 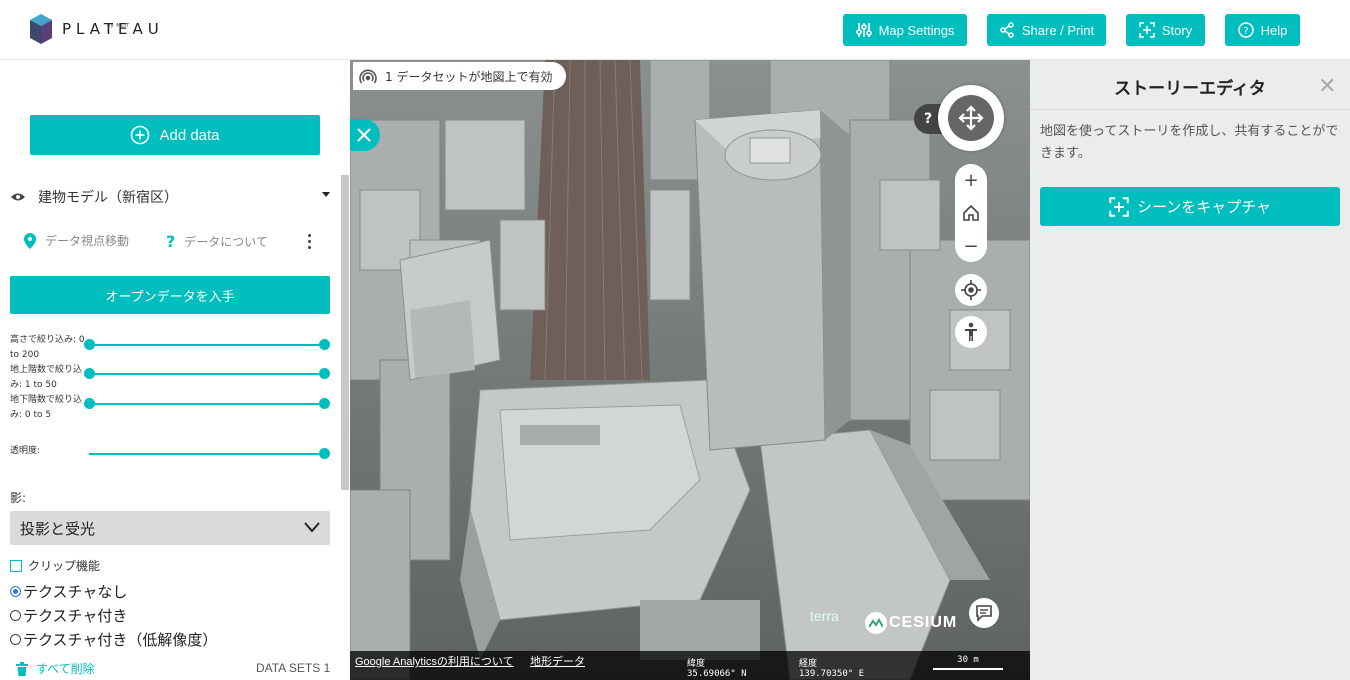 I want to click on fly-to-button: データ視点移動, so click(x=76, y=240).